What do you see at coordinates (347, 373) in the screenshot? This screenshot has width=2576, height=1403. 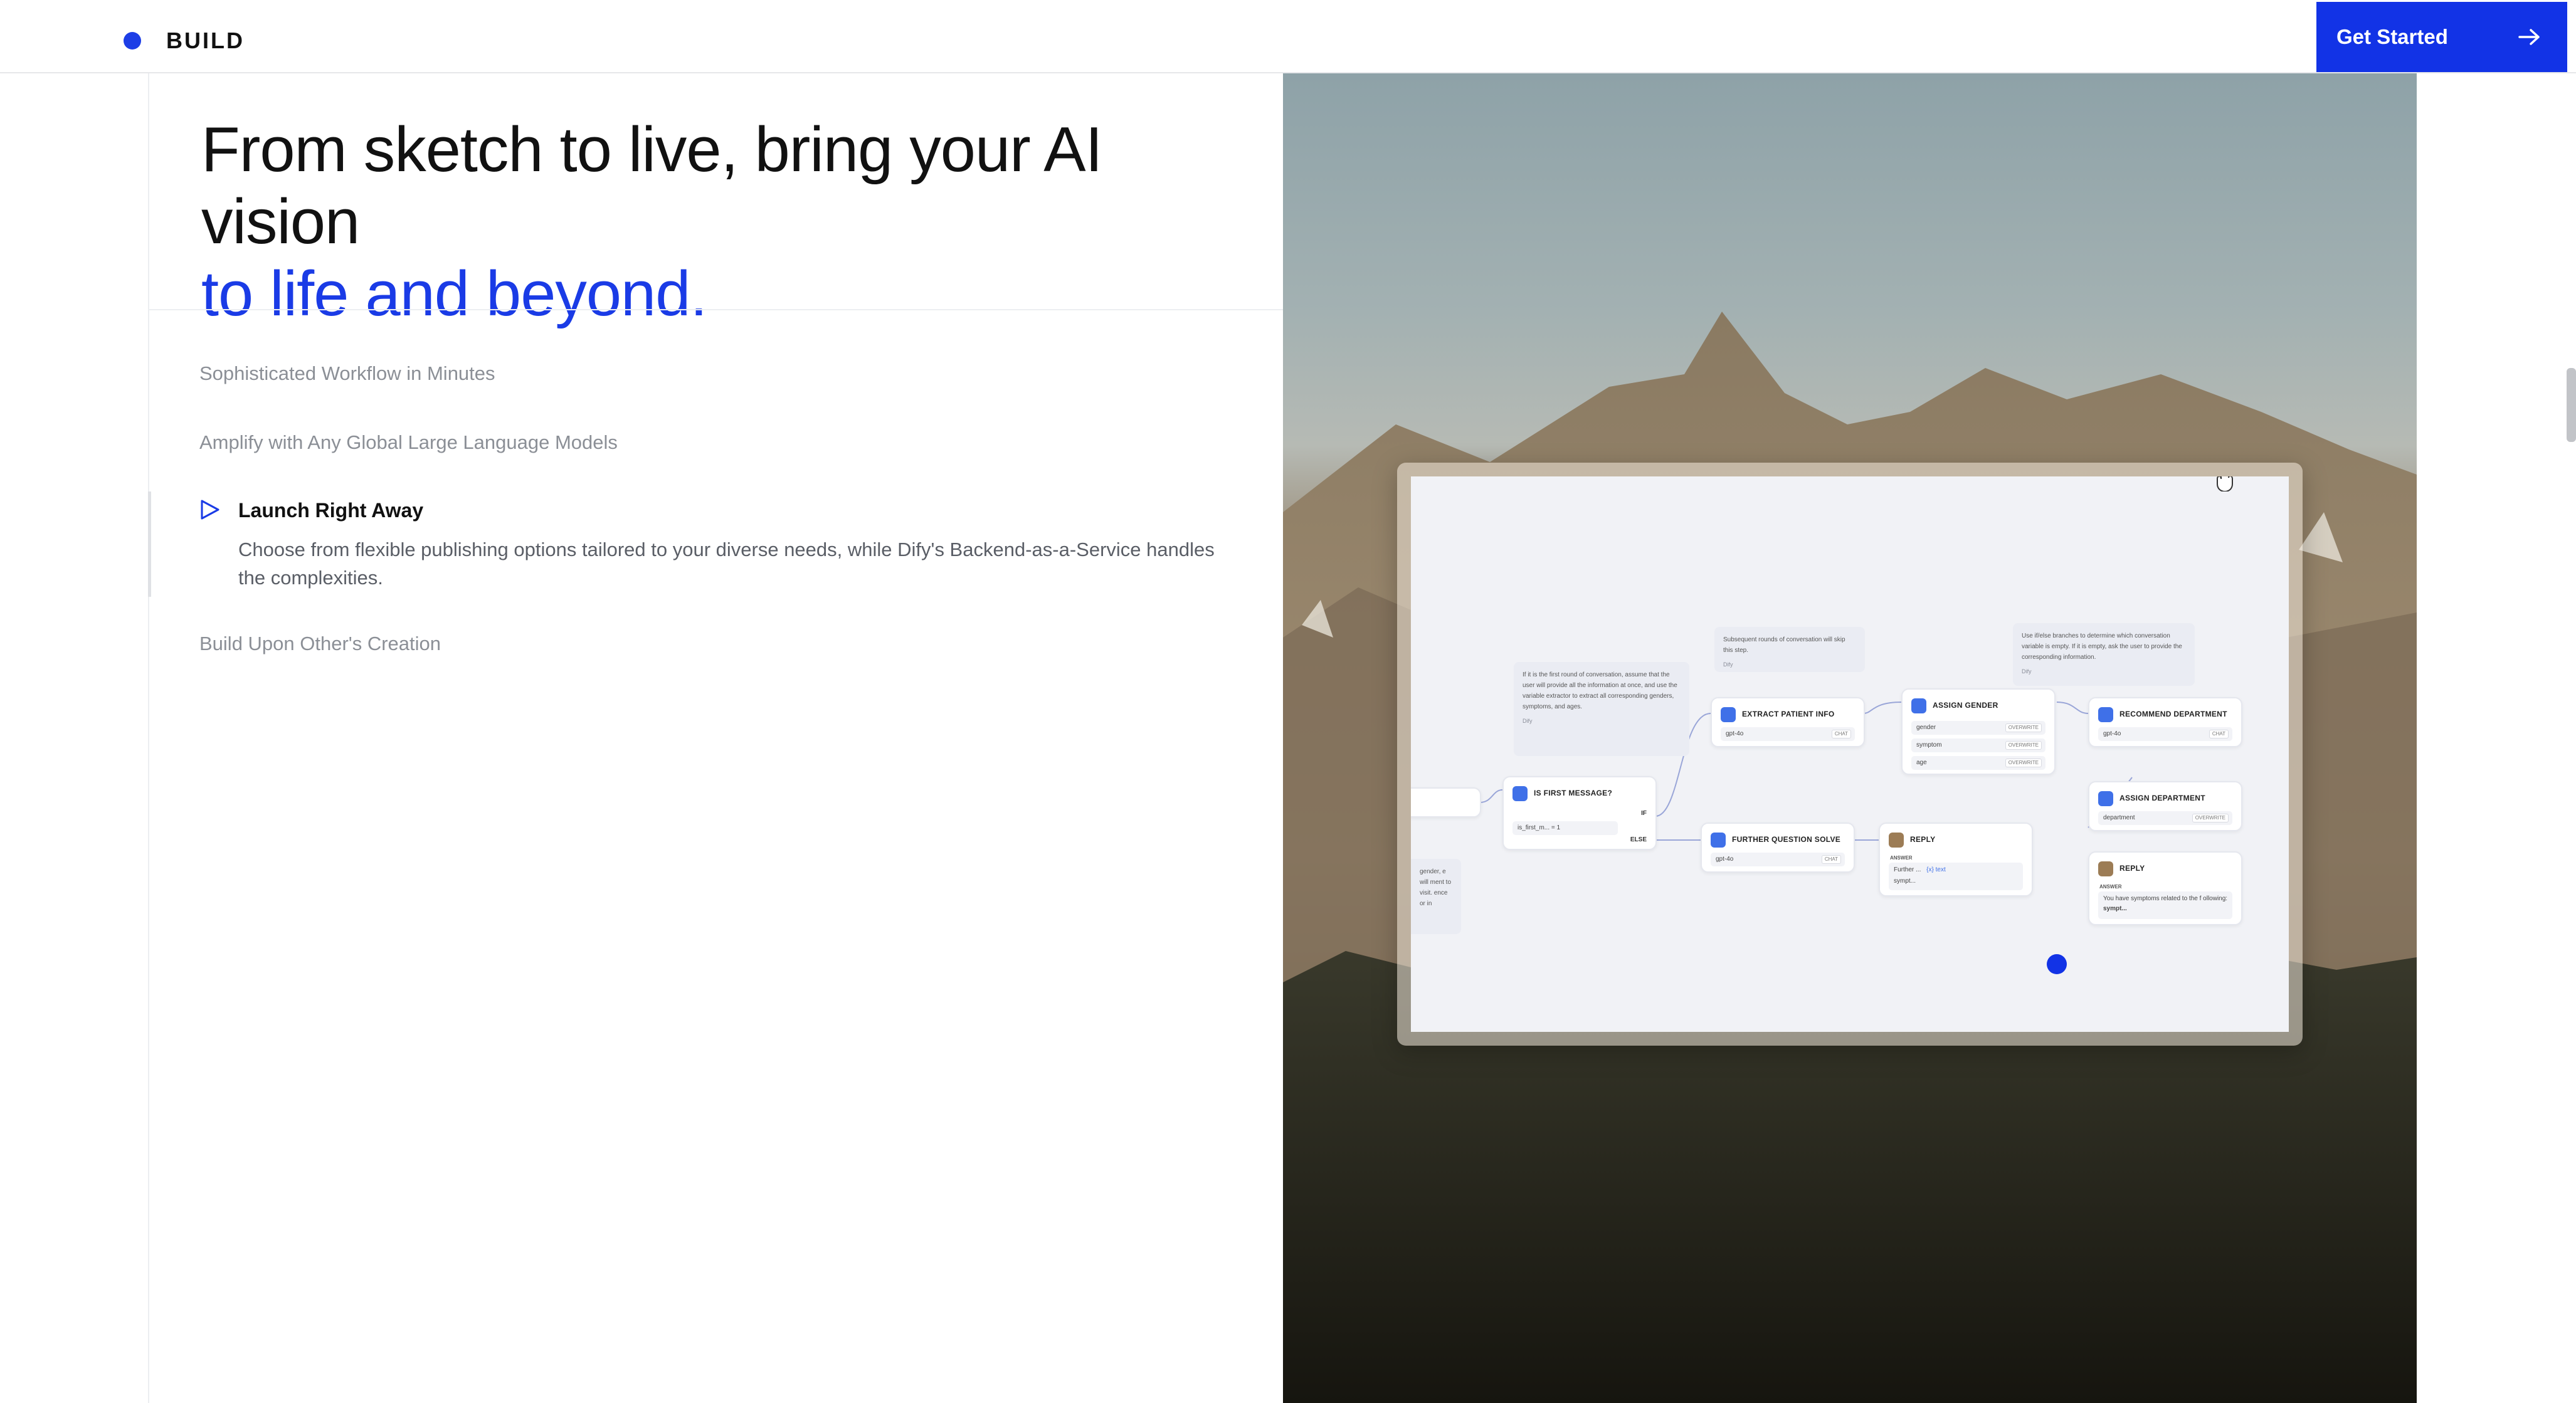 I see `feature-tab-workflow: Sophisticated Workflow in Minutes` at bounding box center [347, 373].